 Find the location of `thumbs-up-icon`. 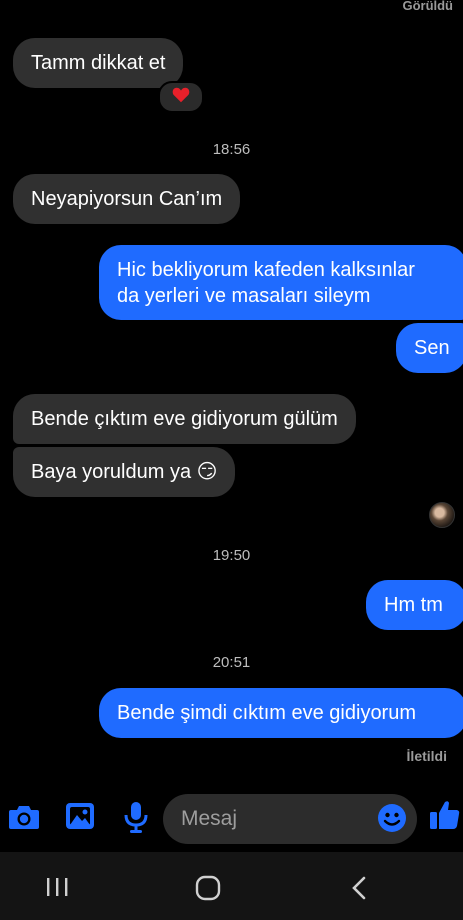

thumbs-up-icon is located at coordinates (445, 815).